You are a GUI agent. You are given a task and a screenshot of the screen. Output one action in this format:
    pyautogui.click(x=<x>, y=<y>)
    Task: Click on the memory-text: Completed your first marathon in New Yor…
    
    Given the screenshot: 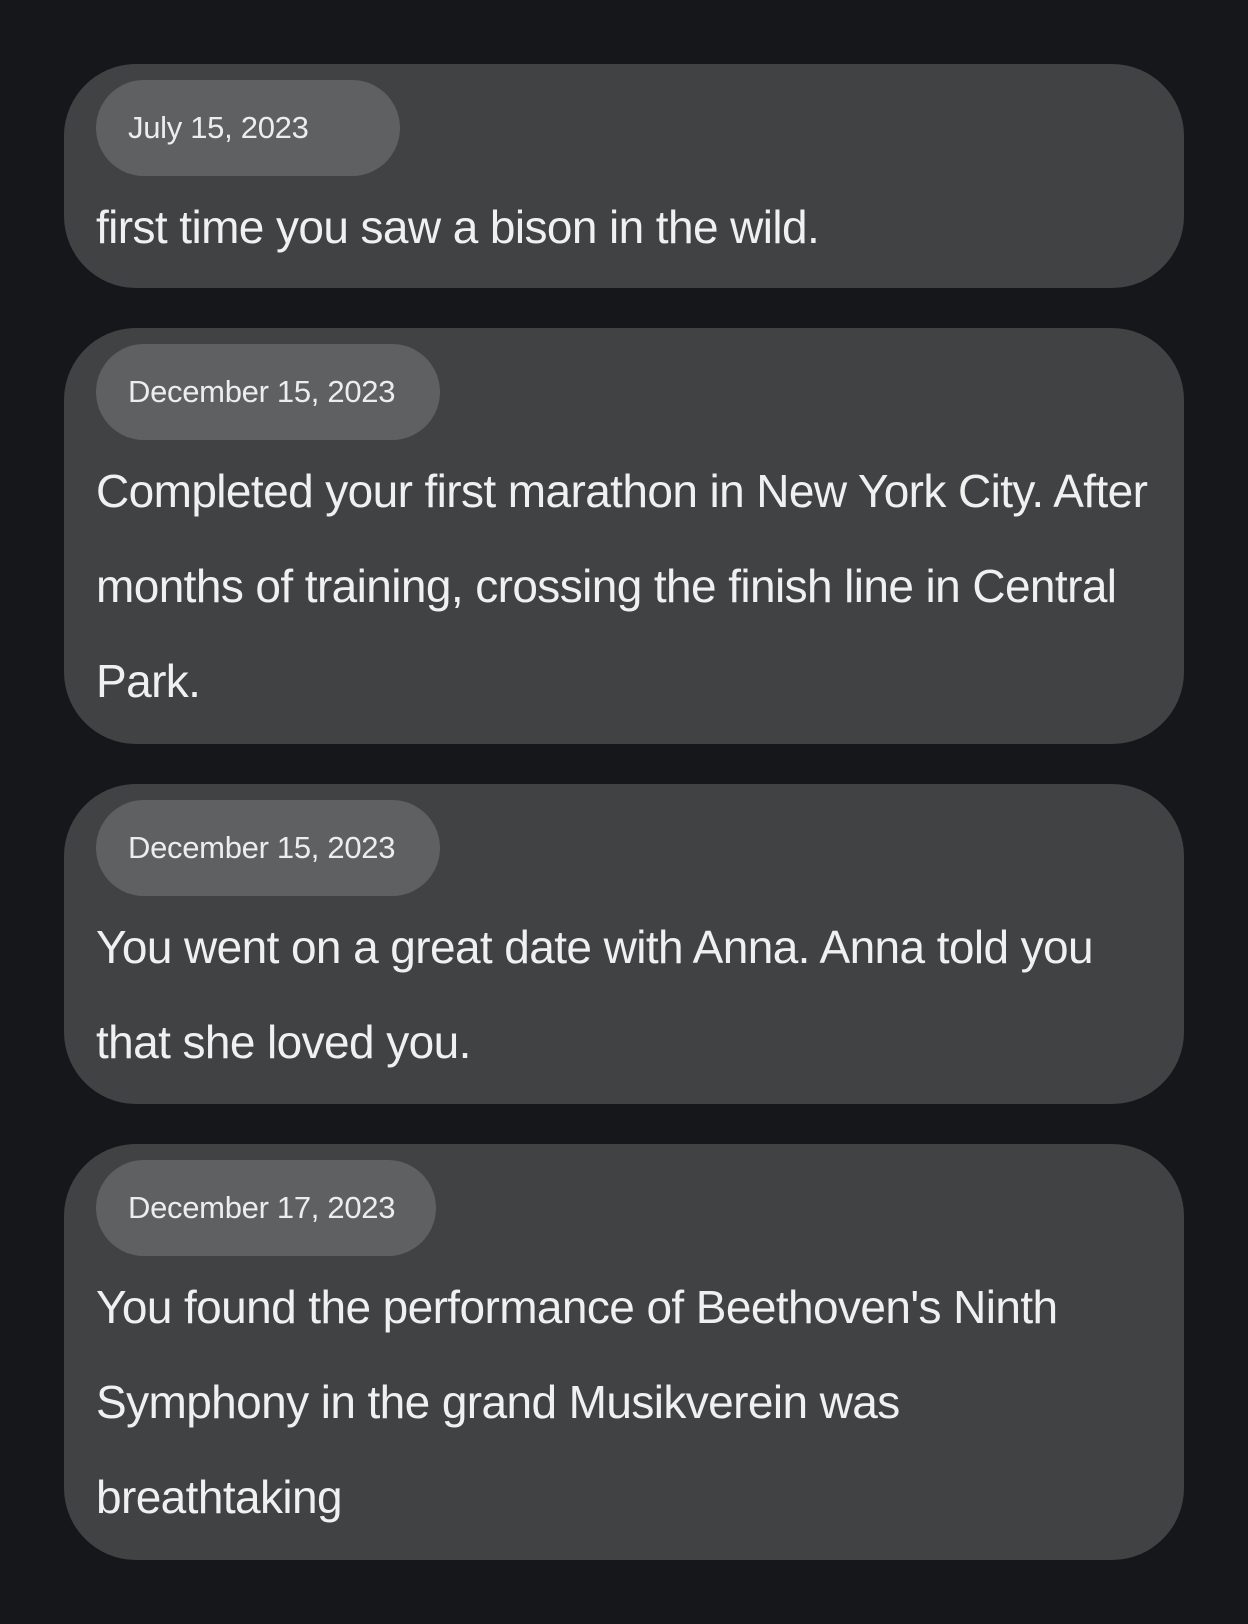 What is the action you would take?
    pyautogui.click(x=622, y=586)
    